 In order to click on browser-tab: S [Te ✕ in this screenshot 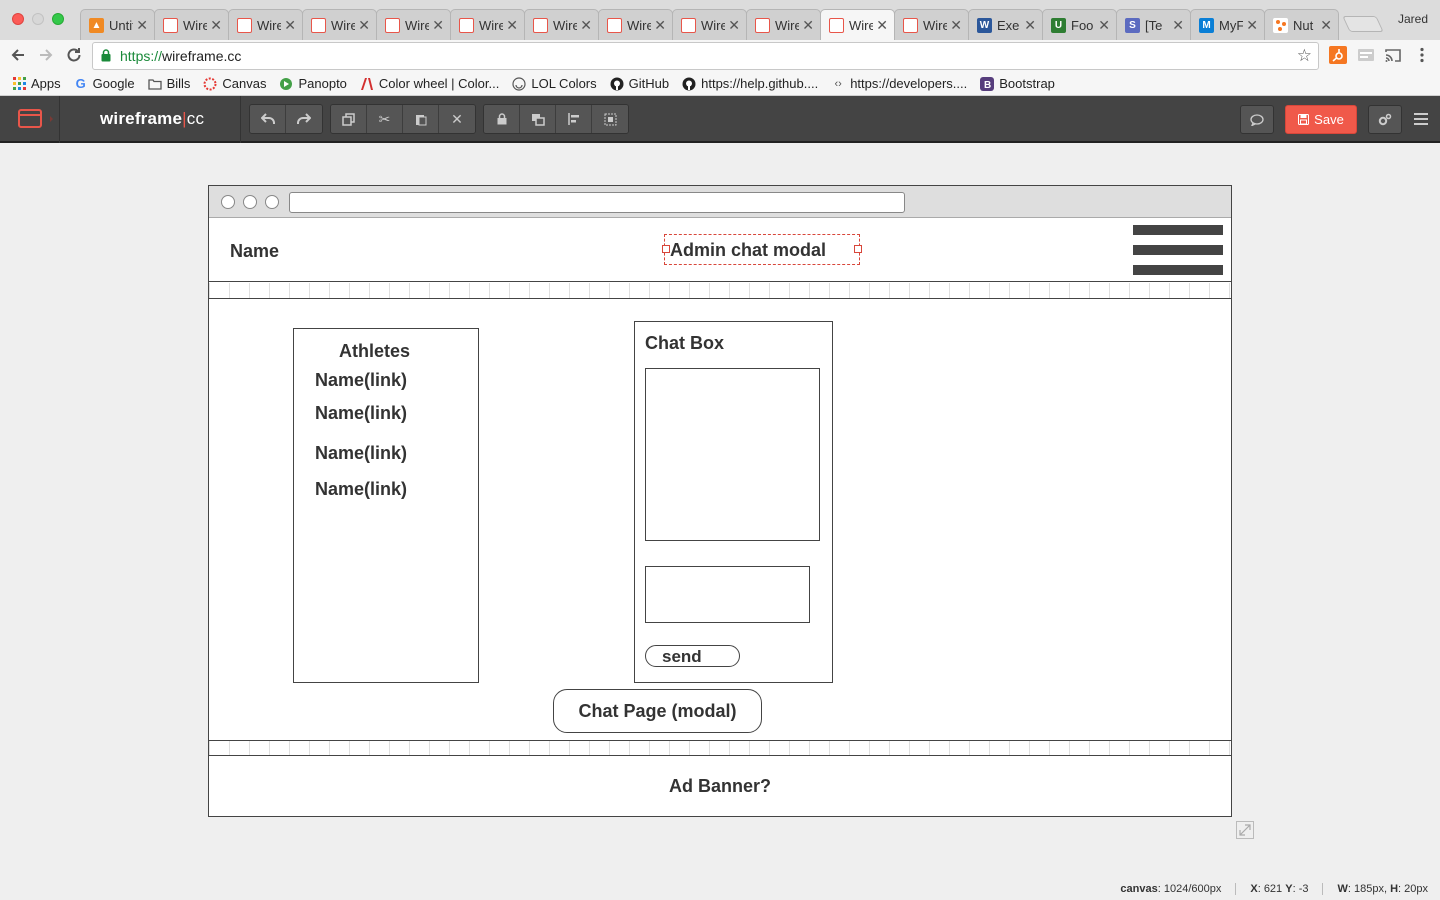, I will do `click(1153, 24)`.